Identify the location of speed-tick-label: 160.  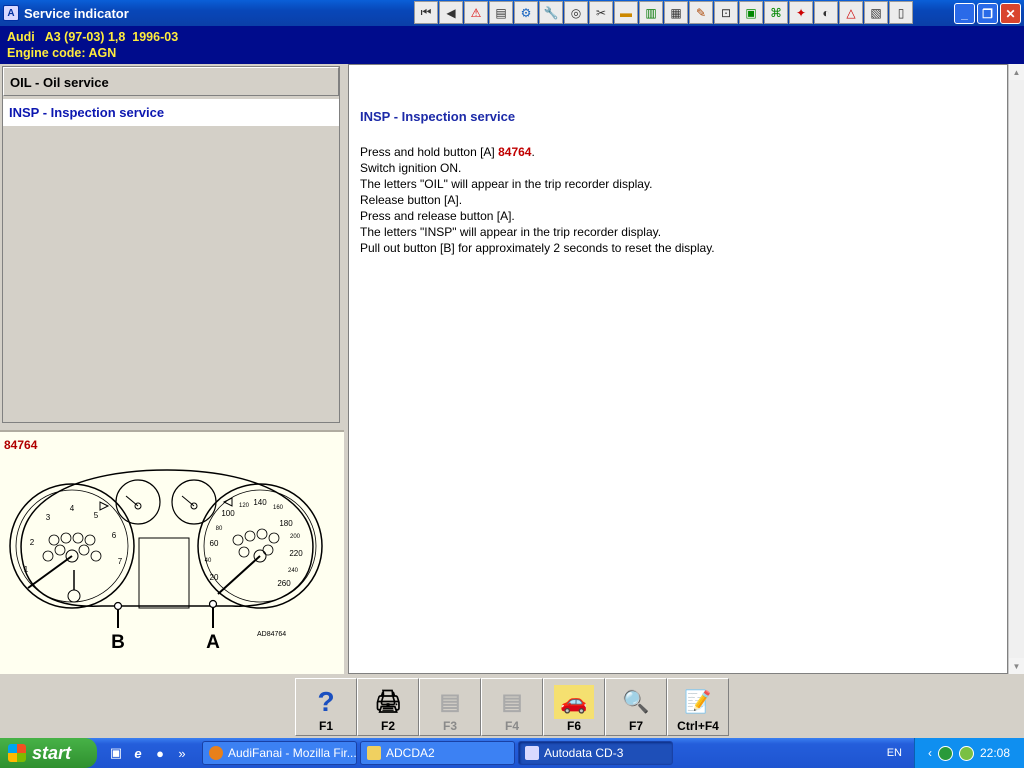
(278, 508).